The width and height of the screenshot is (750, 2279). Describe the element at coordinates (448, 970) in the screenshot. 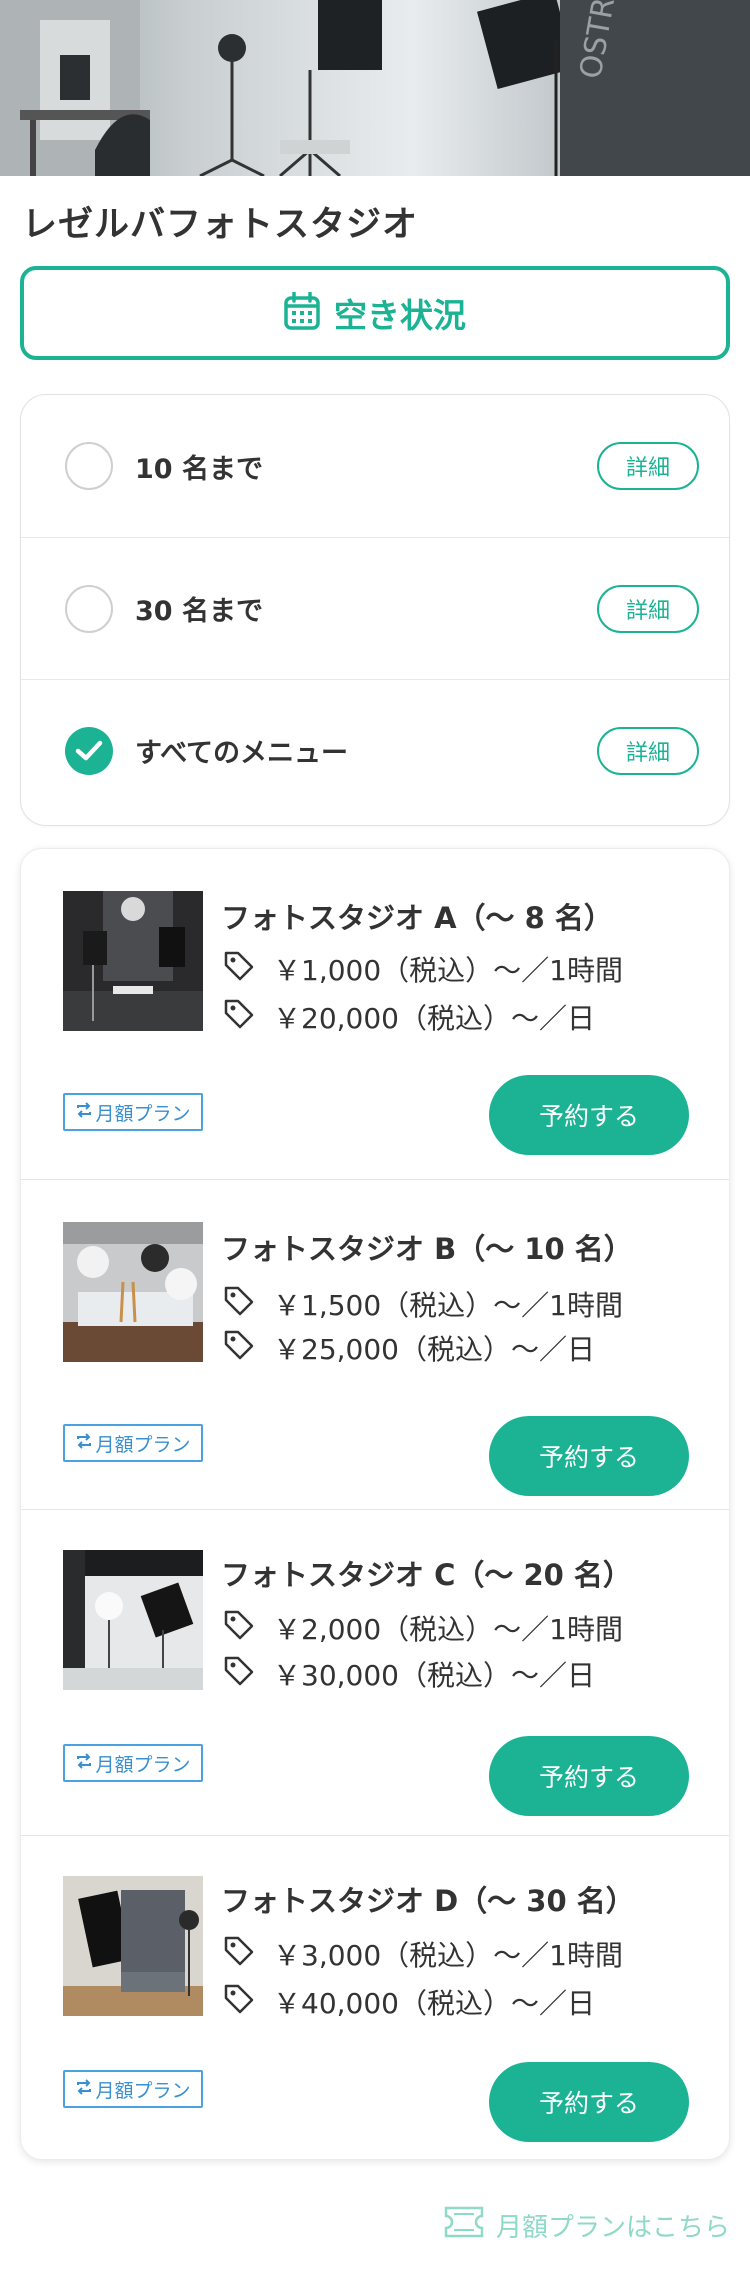

I see `price-hour-text: ￥1,000（税込）〜／1時間` at that location.